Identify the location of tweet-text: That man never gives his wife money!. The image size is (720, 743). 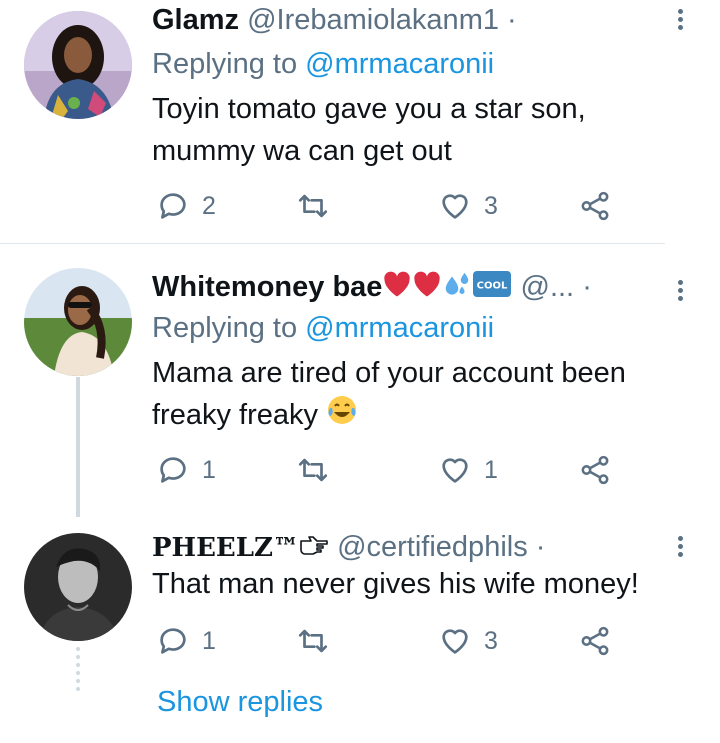
(422, 584).